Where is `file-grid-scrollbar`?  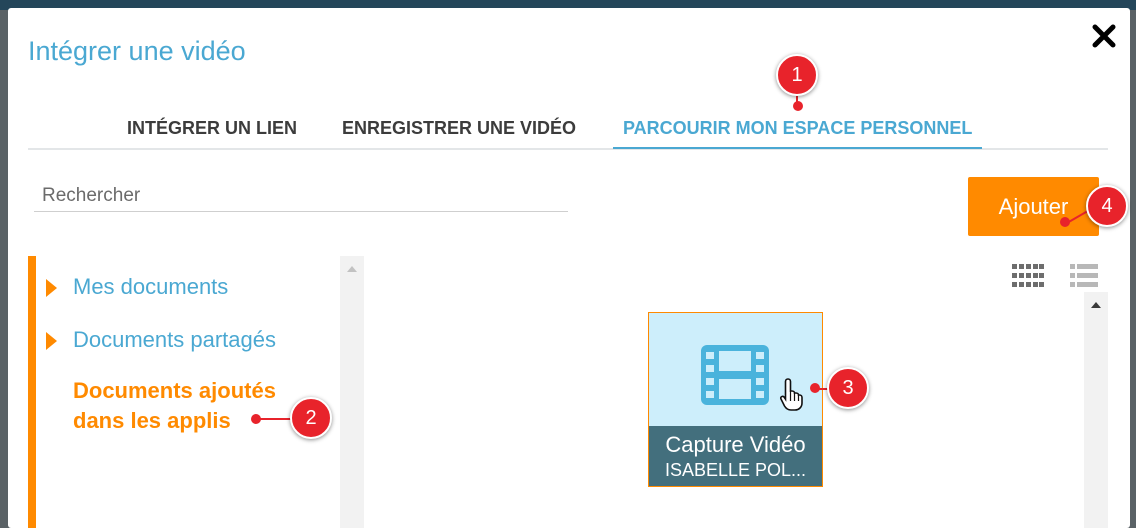 file-grid-scrollbar is located at coordinates (1096, 410).